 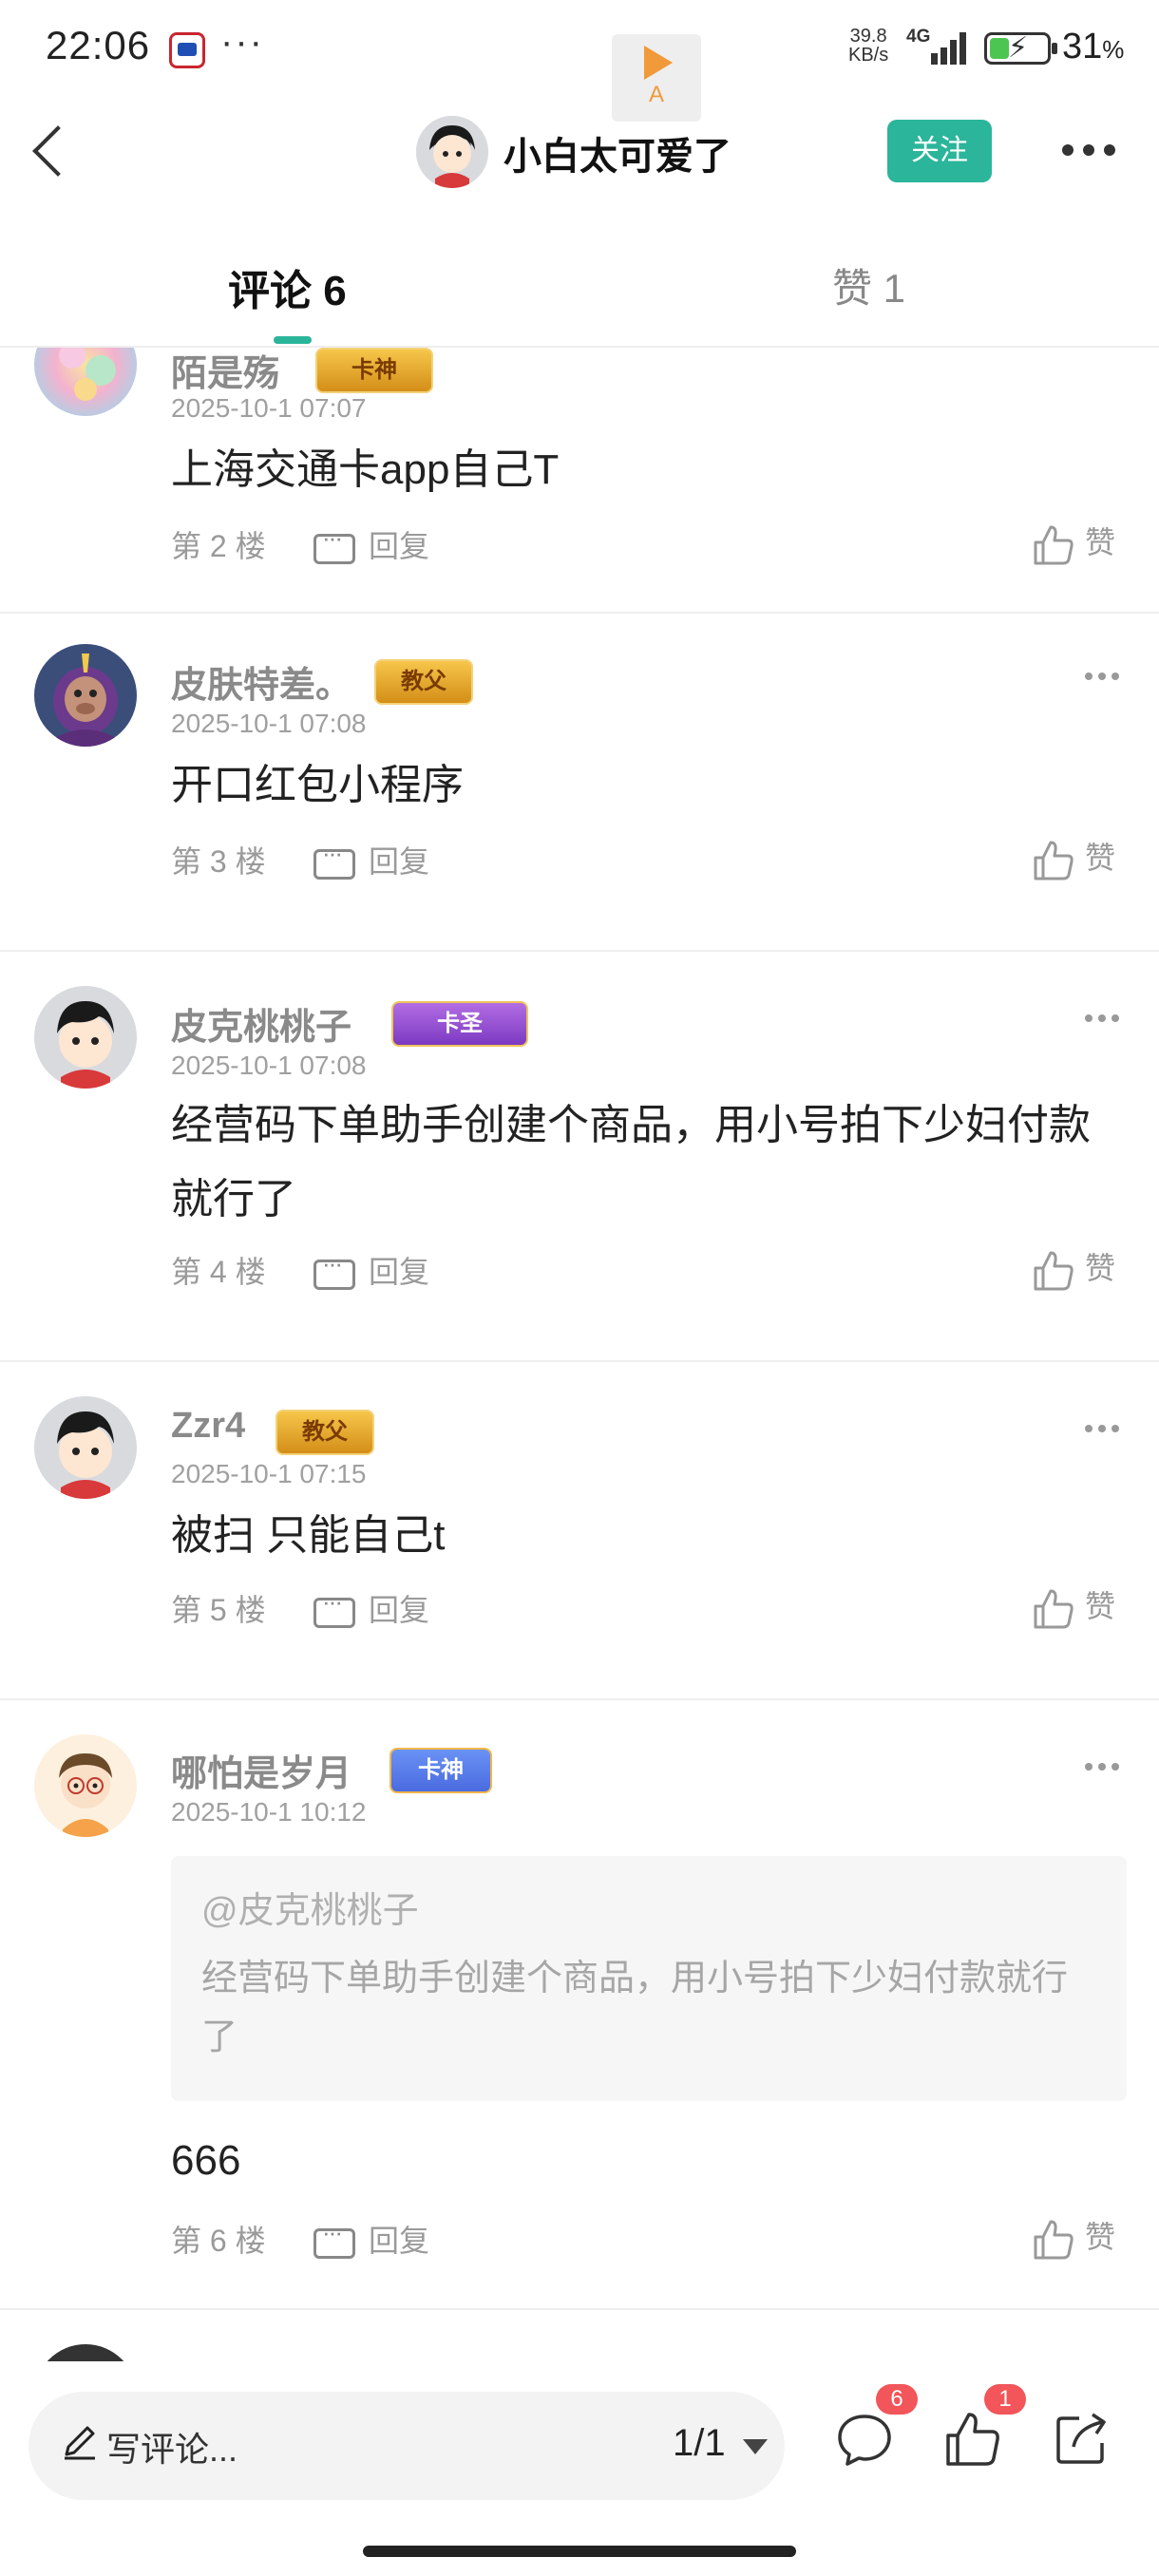 What do you see at coordinates (755, 2446) in the screenshot?
I see `caret-down-icon` at bounding box center [755, 2446].